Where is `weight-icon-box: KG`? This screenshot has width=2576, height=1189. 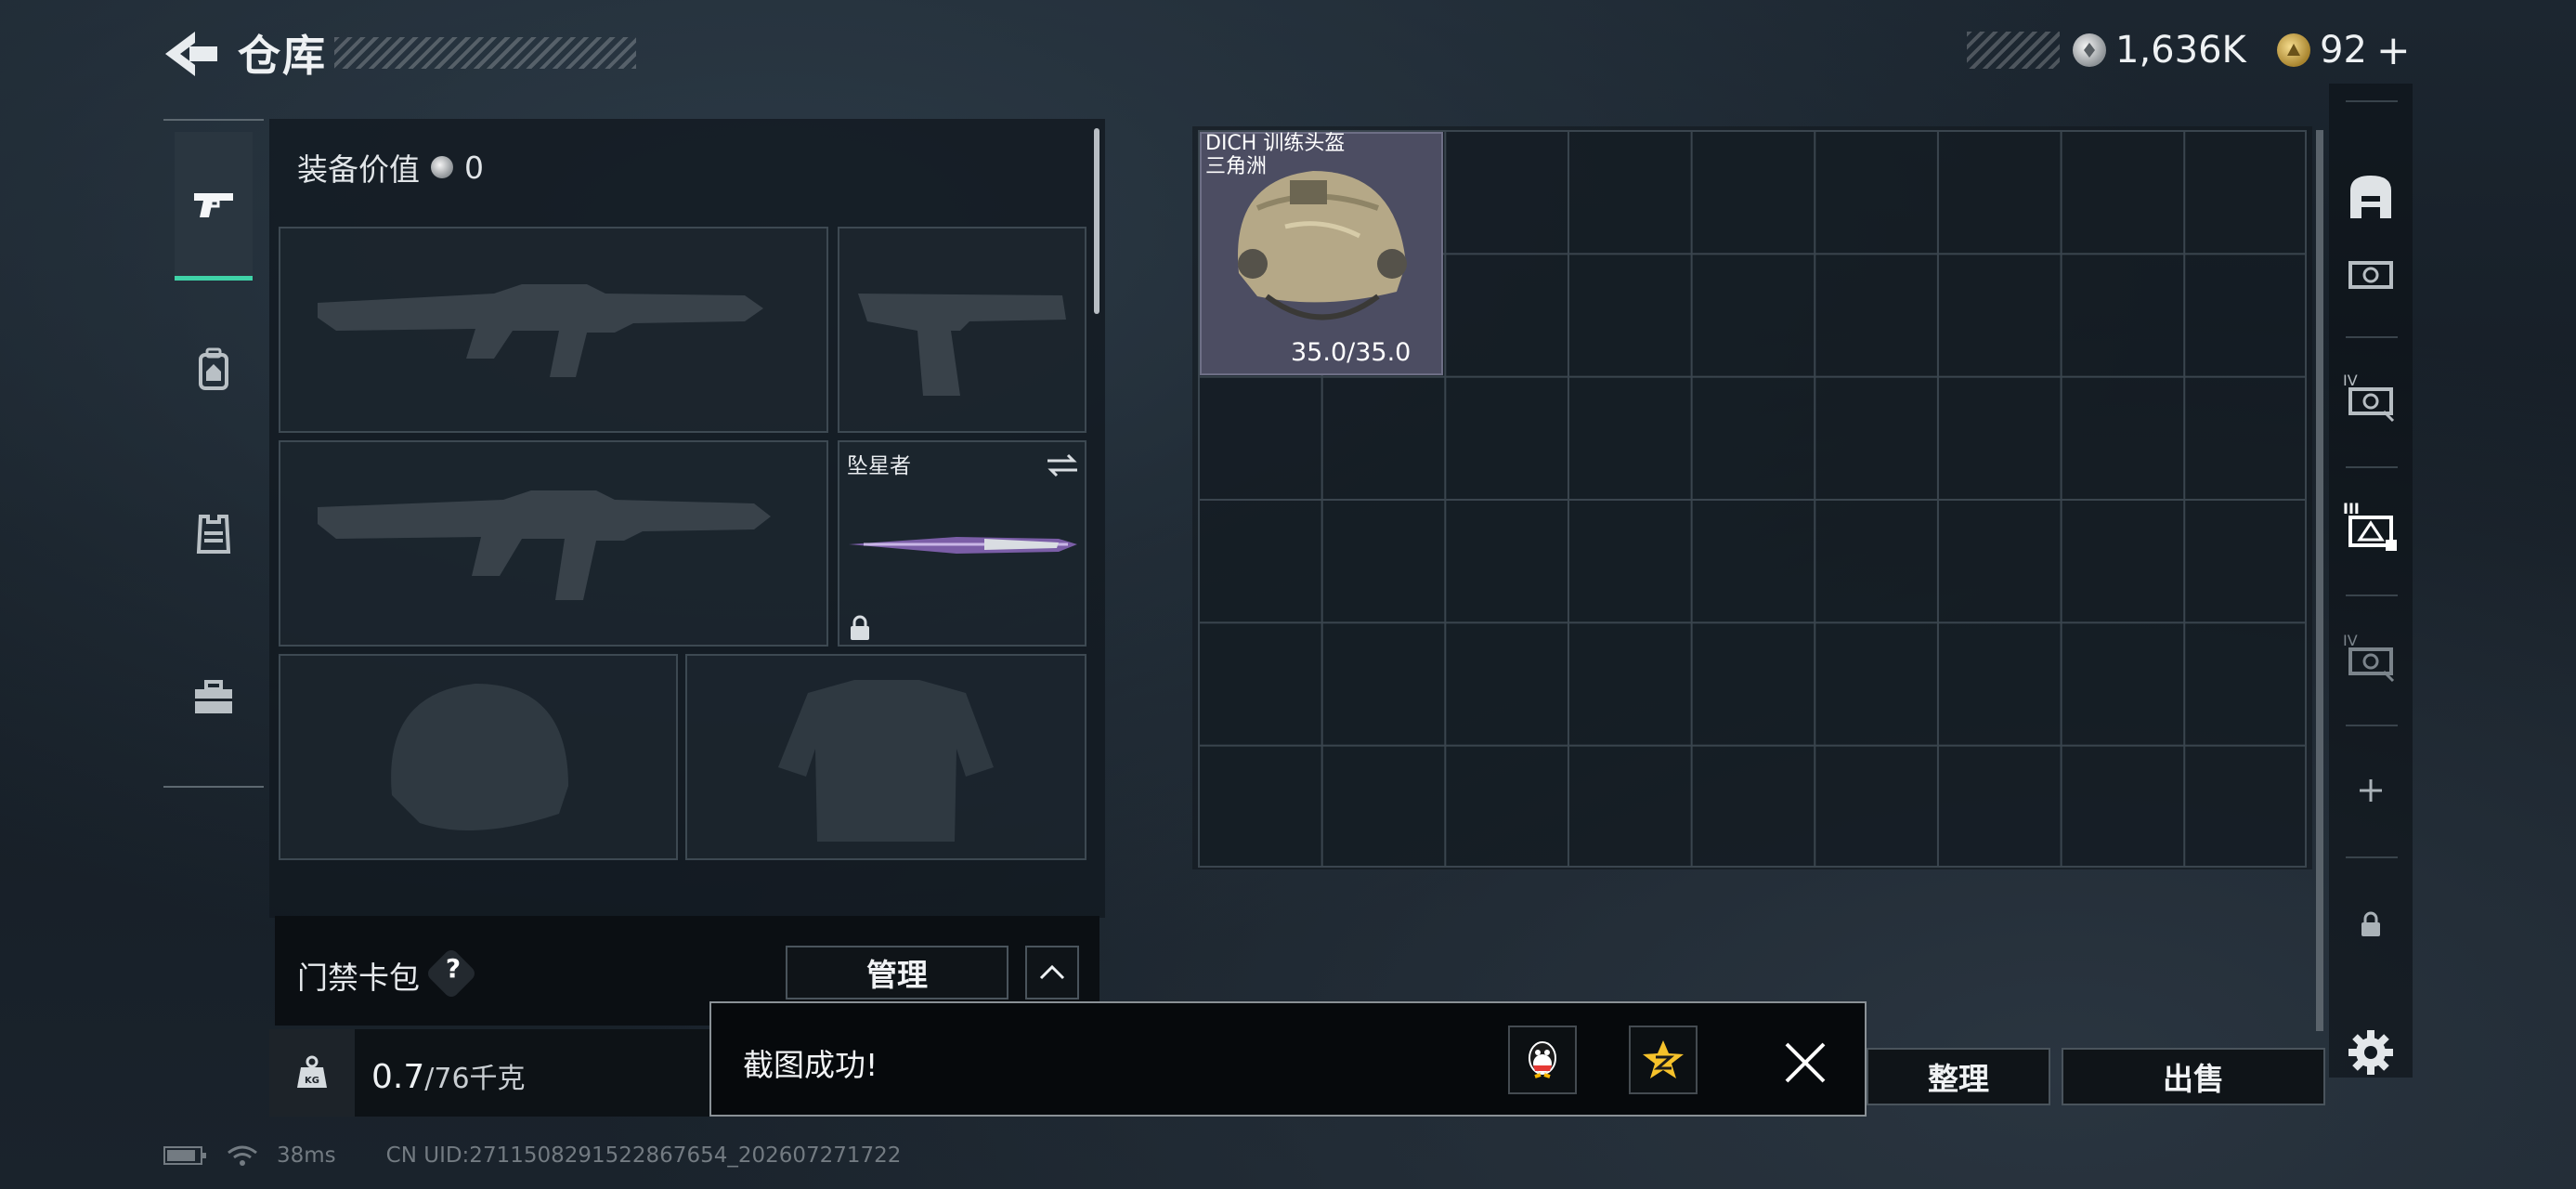 weight-icon-box: KG is located at coordinates (312, 1073).